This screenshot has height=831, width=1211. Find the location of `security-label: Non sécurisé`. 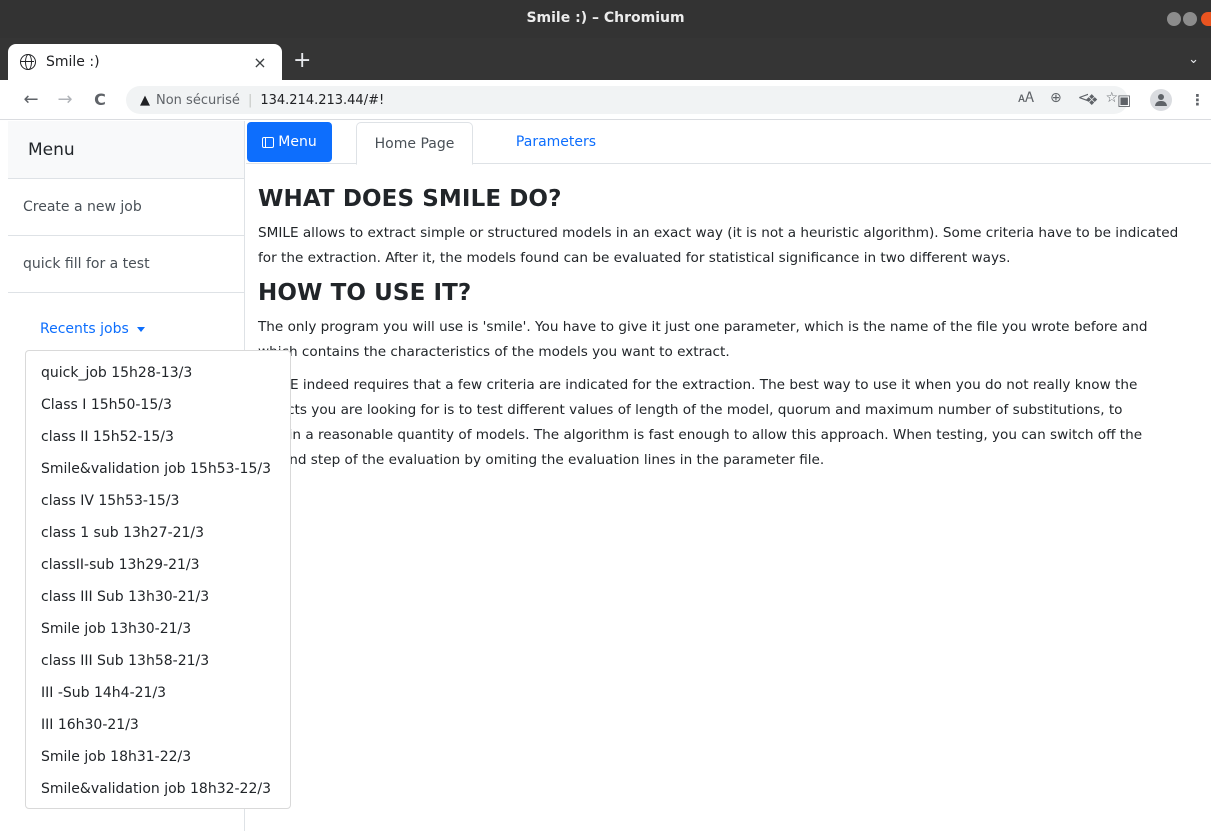

security-label: Non sécurisé is located at coordinates (198, 100).